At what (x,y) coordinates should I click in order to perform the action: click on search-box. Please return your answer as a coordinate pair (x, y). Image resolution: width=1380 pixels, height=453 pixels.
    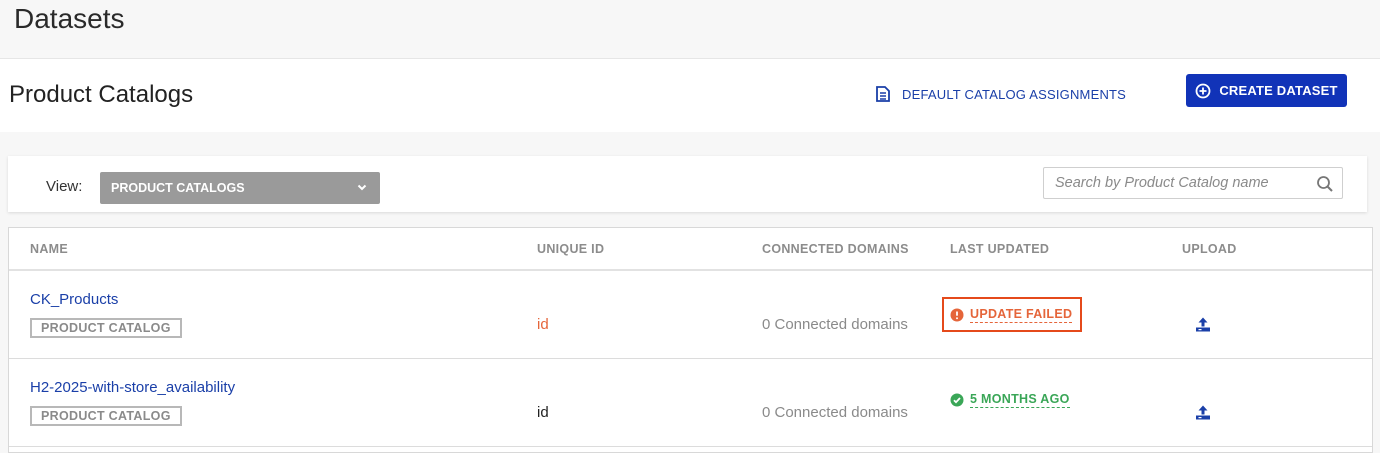
    Looking at the image, I should click on (1193, 183).